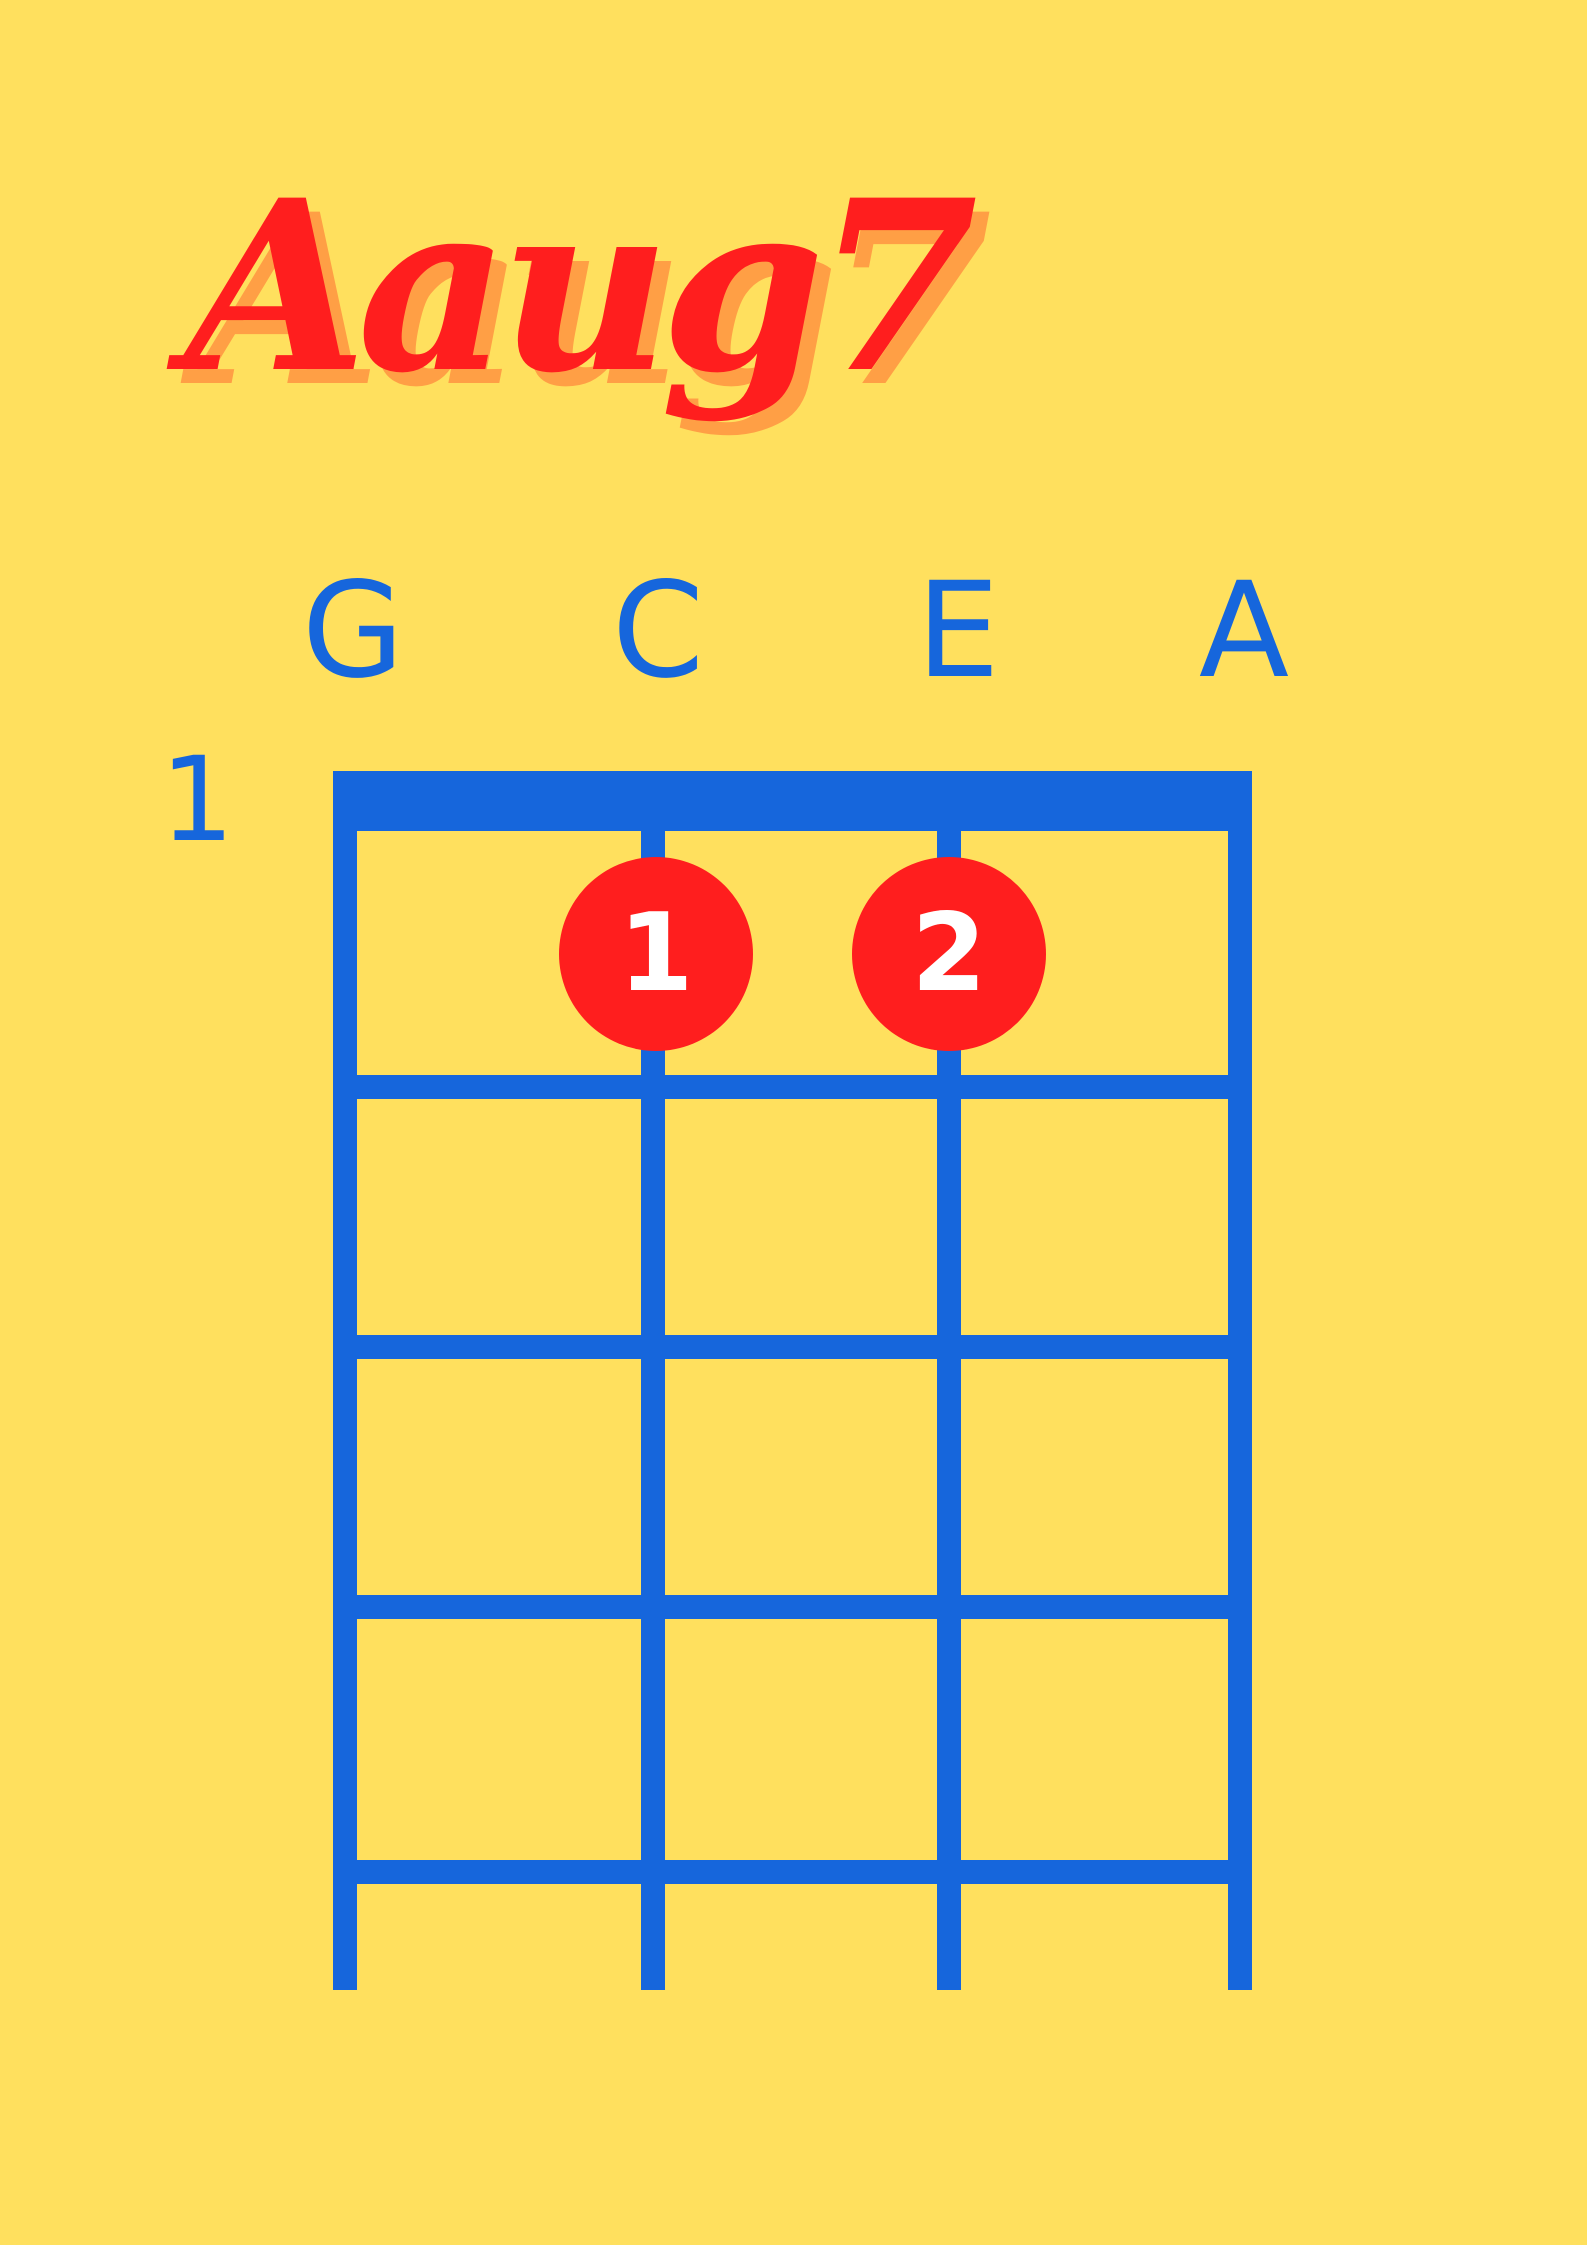  I want to click on chord-title-text: Aaug7, so click(581, 287).